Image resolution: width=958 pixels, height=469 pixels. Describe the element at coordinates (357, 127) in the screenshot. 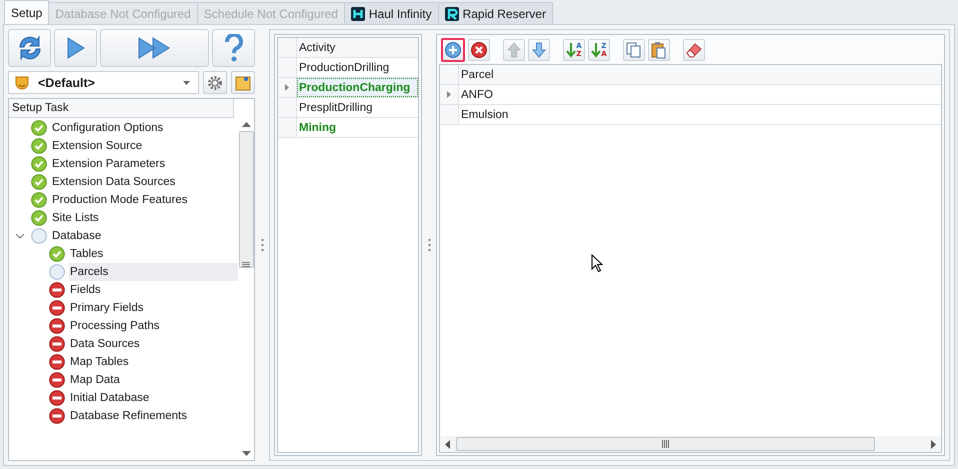

I see `table-cell: Mining` at that location.